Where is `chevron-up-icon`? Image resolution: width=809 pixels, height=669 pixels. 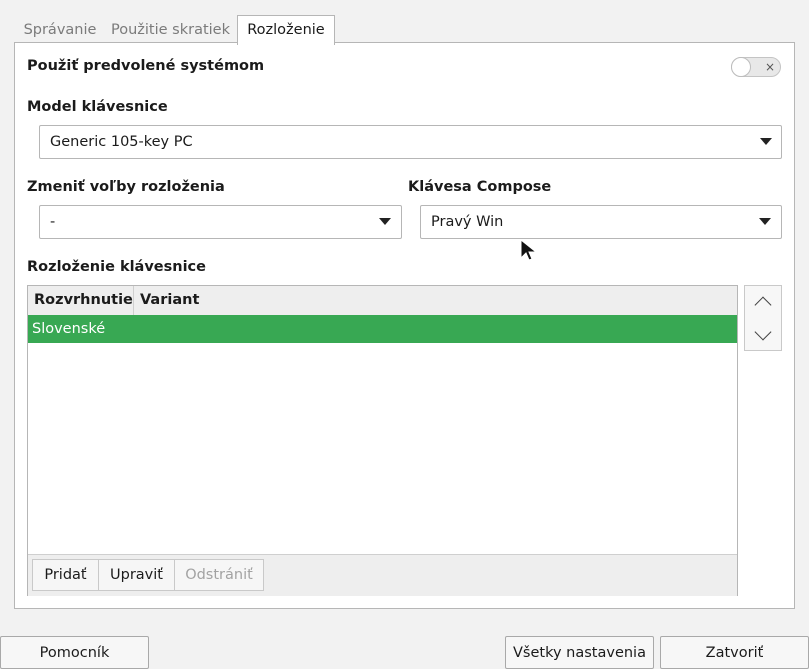
chevron-up-icon is located at coordinates (763, 305).